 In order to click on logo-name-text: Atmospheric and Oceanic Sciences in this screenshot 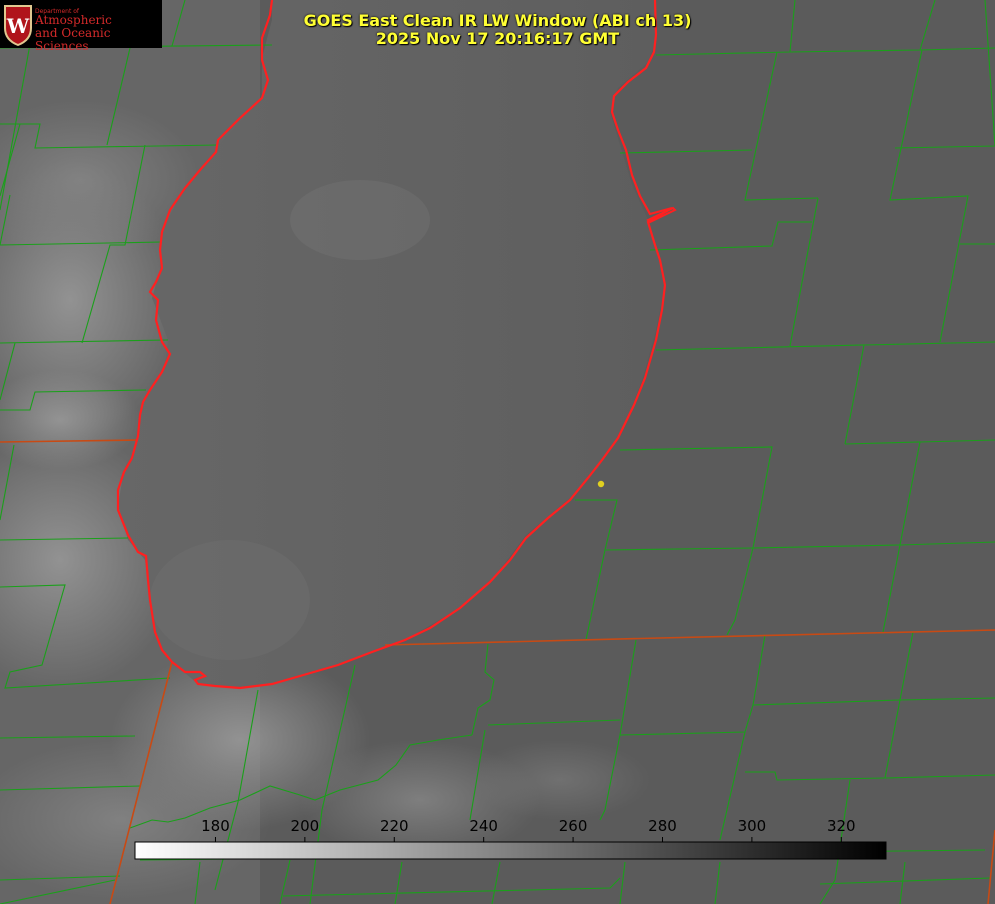, I will do `click(98, 33)`.